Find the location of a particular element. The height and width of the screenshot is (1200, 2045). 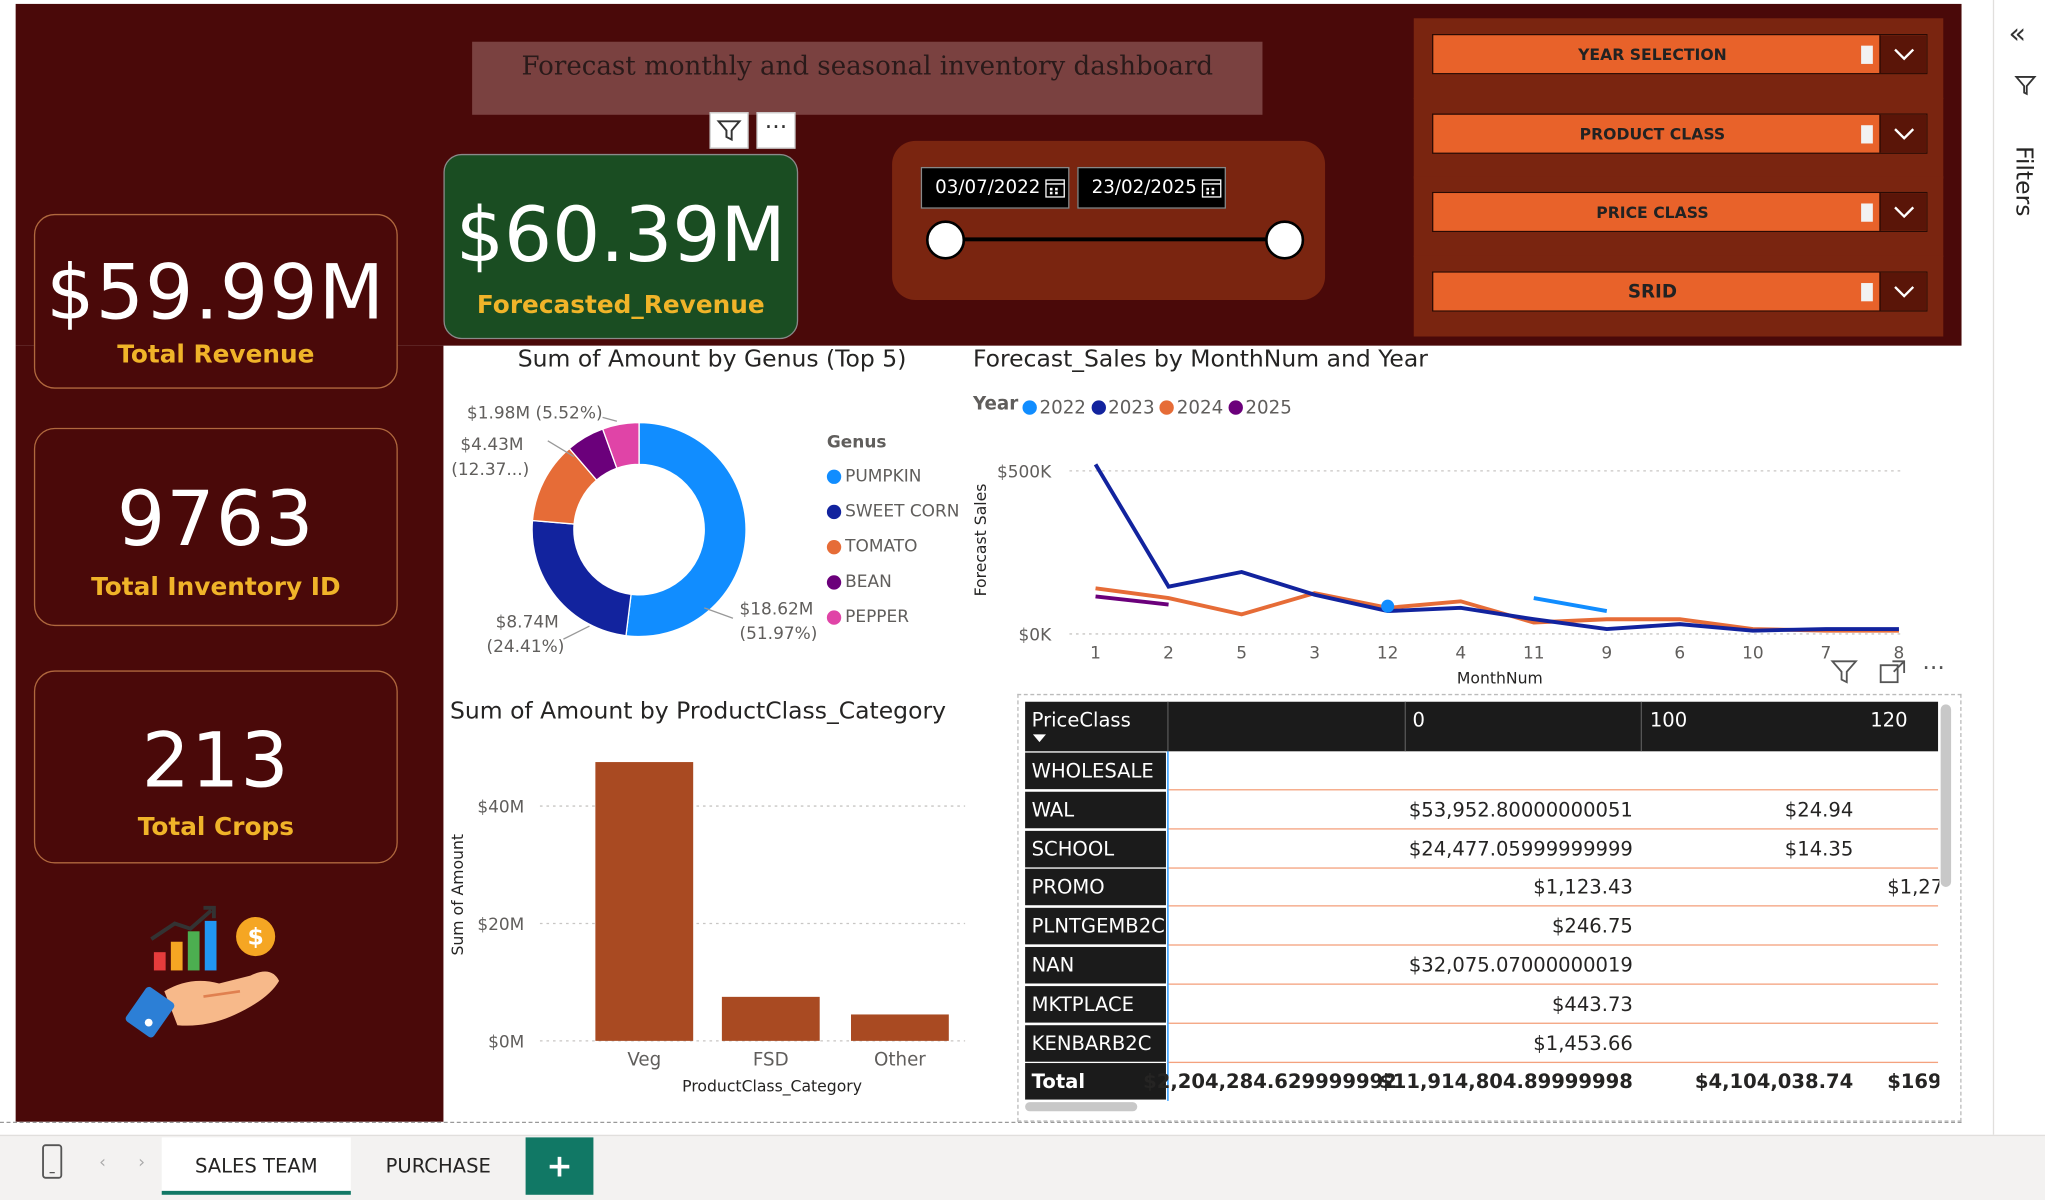

legend-item: PUMPKIN is located at coordinates (898, 476).